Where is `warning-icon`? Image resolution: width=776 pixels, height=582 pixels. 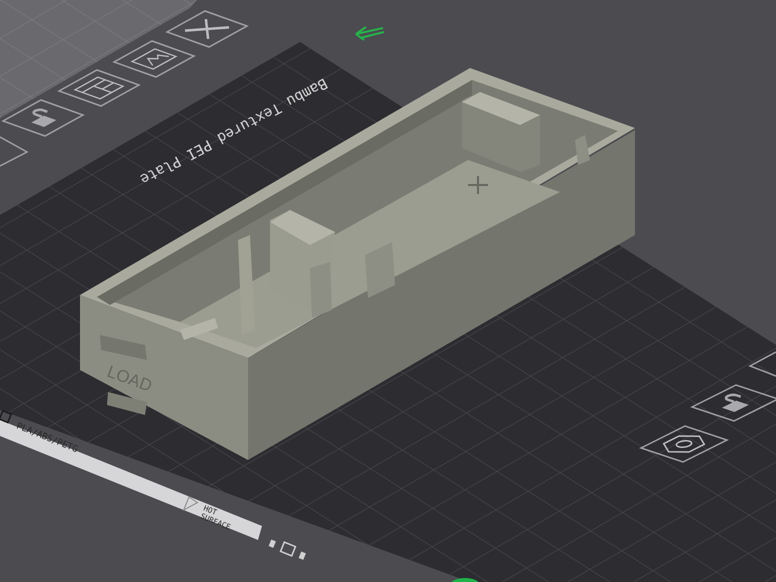 warning-icon is located at coordinates (190, 504).